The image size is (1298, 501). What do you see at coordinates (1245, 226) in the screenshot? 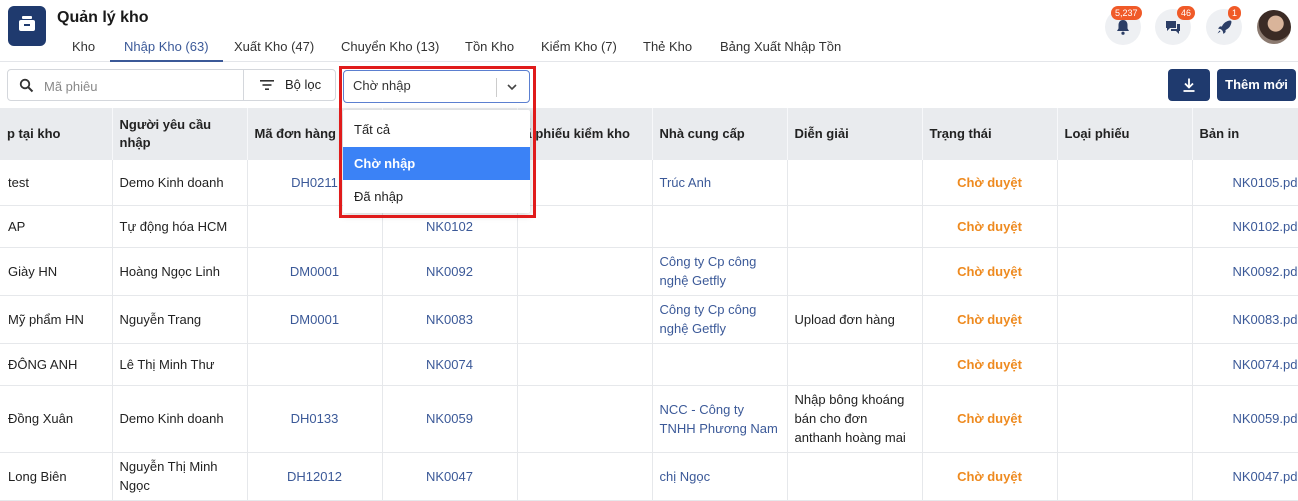
I see `print-file-link: NK0102.pd` at bounding box center [1245, 226].